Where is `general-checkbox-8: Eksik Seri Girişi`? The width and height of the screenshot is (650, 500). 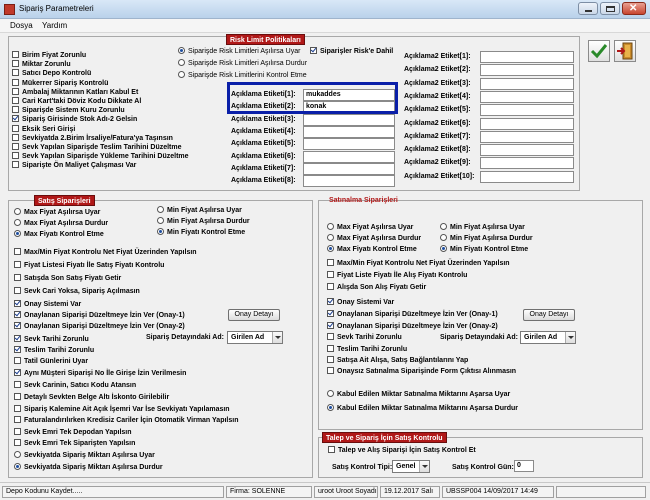
general-checkbox-8: Eksik Seri Girişi is located at coordinates (43, 129).